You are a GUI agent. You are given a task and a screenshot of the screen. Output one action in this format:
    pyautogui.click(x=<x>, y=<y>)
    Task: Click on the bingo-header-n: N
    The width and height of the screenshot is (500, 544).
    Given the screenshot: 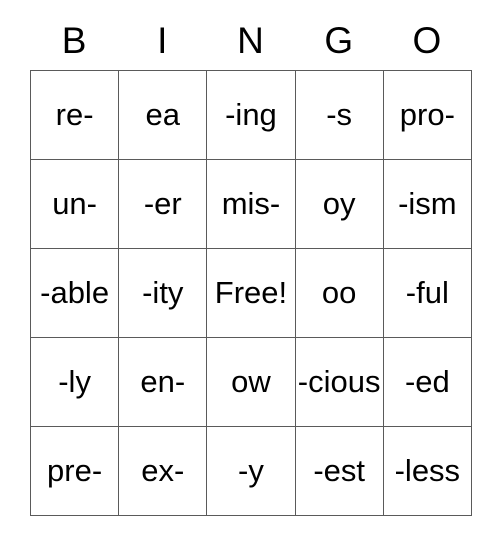 What is the action you would take?
    pyautogui.click(x=250, y=40)
    